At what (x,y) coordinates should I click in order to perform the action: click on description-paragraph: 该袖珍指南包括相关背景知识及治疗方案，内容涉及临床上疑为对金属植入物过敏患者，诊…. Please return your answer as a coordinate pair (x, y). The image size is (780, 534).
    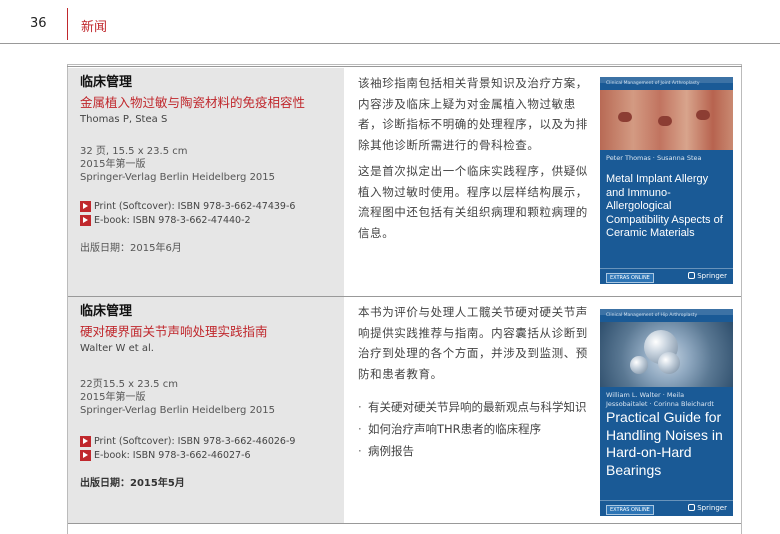
    Looking at the image, I should click on (473, 114).